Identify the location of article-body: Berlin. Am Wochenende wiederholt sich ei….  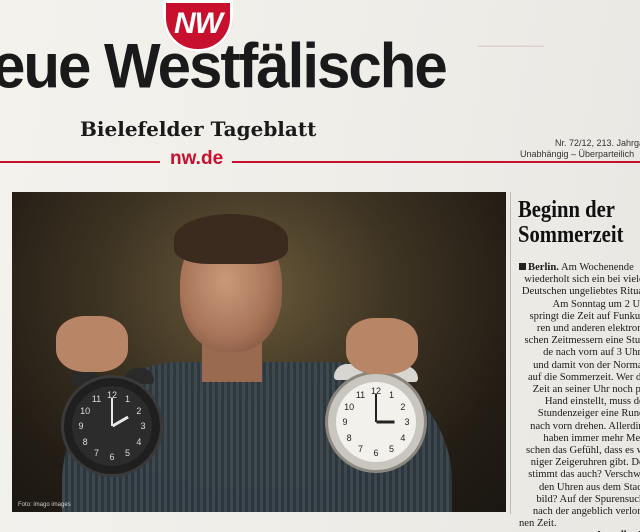
(579, 397).